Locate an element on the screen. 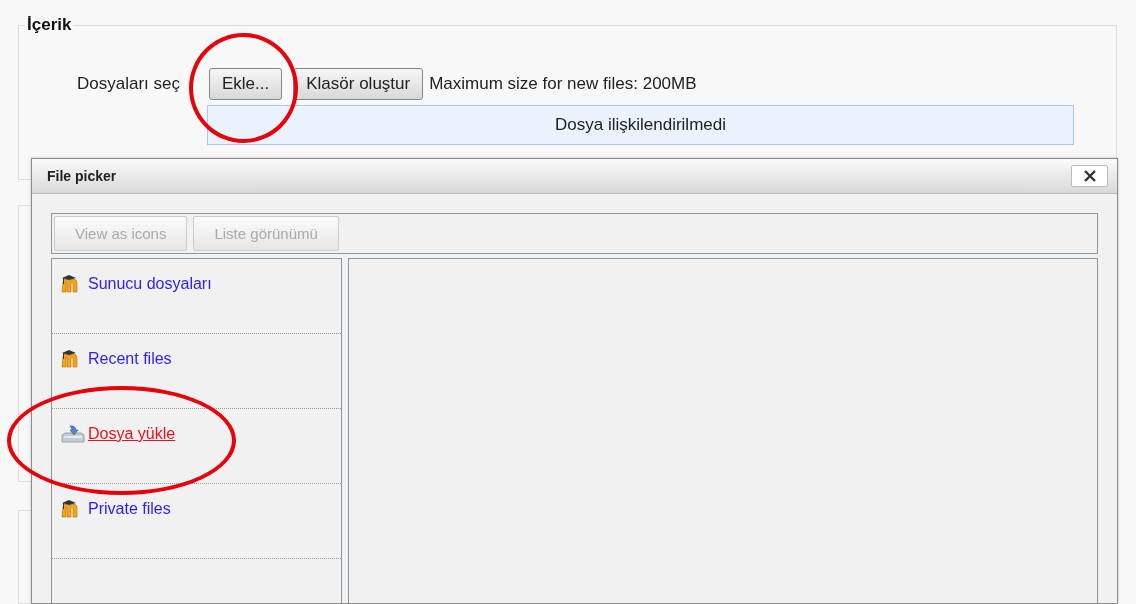 The width and height of the screenshot is (1136, 604). close-icon is located at coordinates (1089, 176).